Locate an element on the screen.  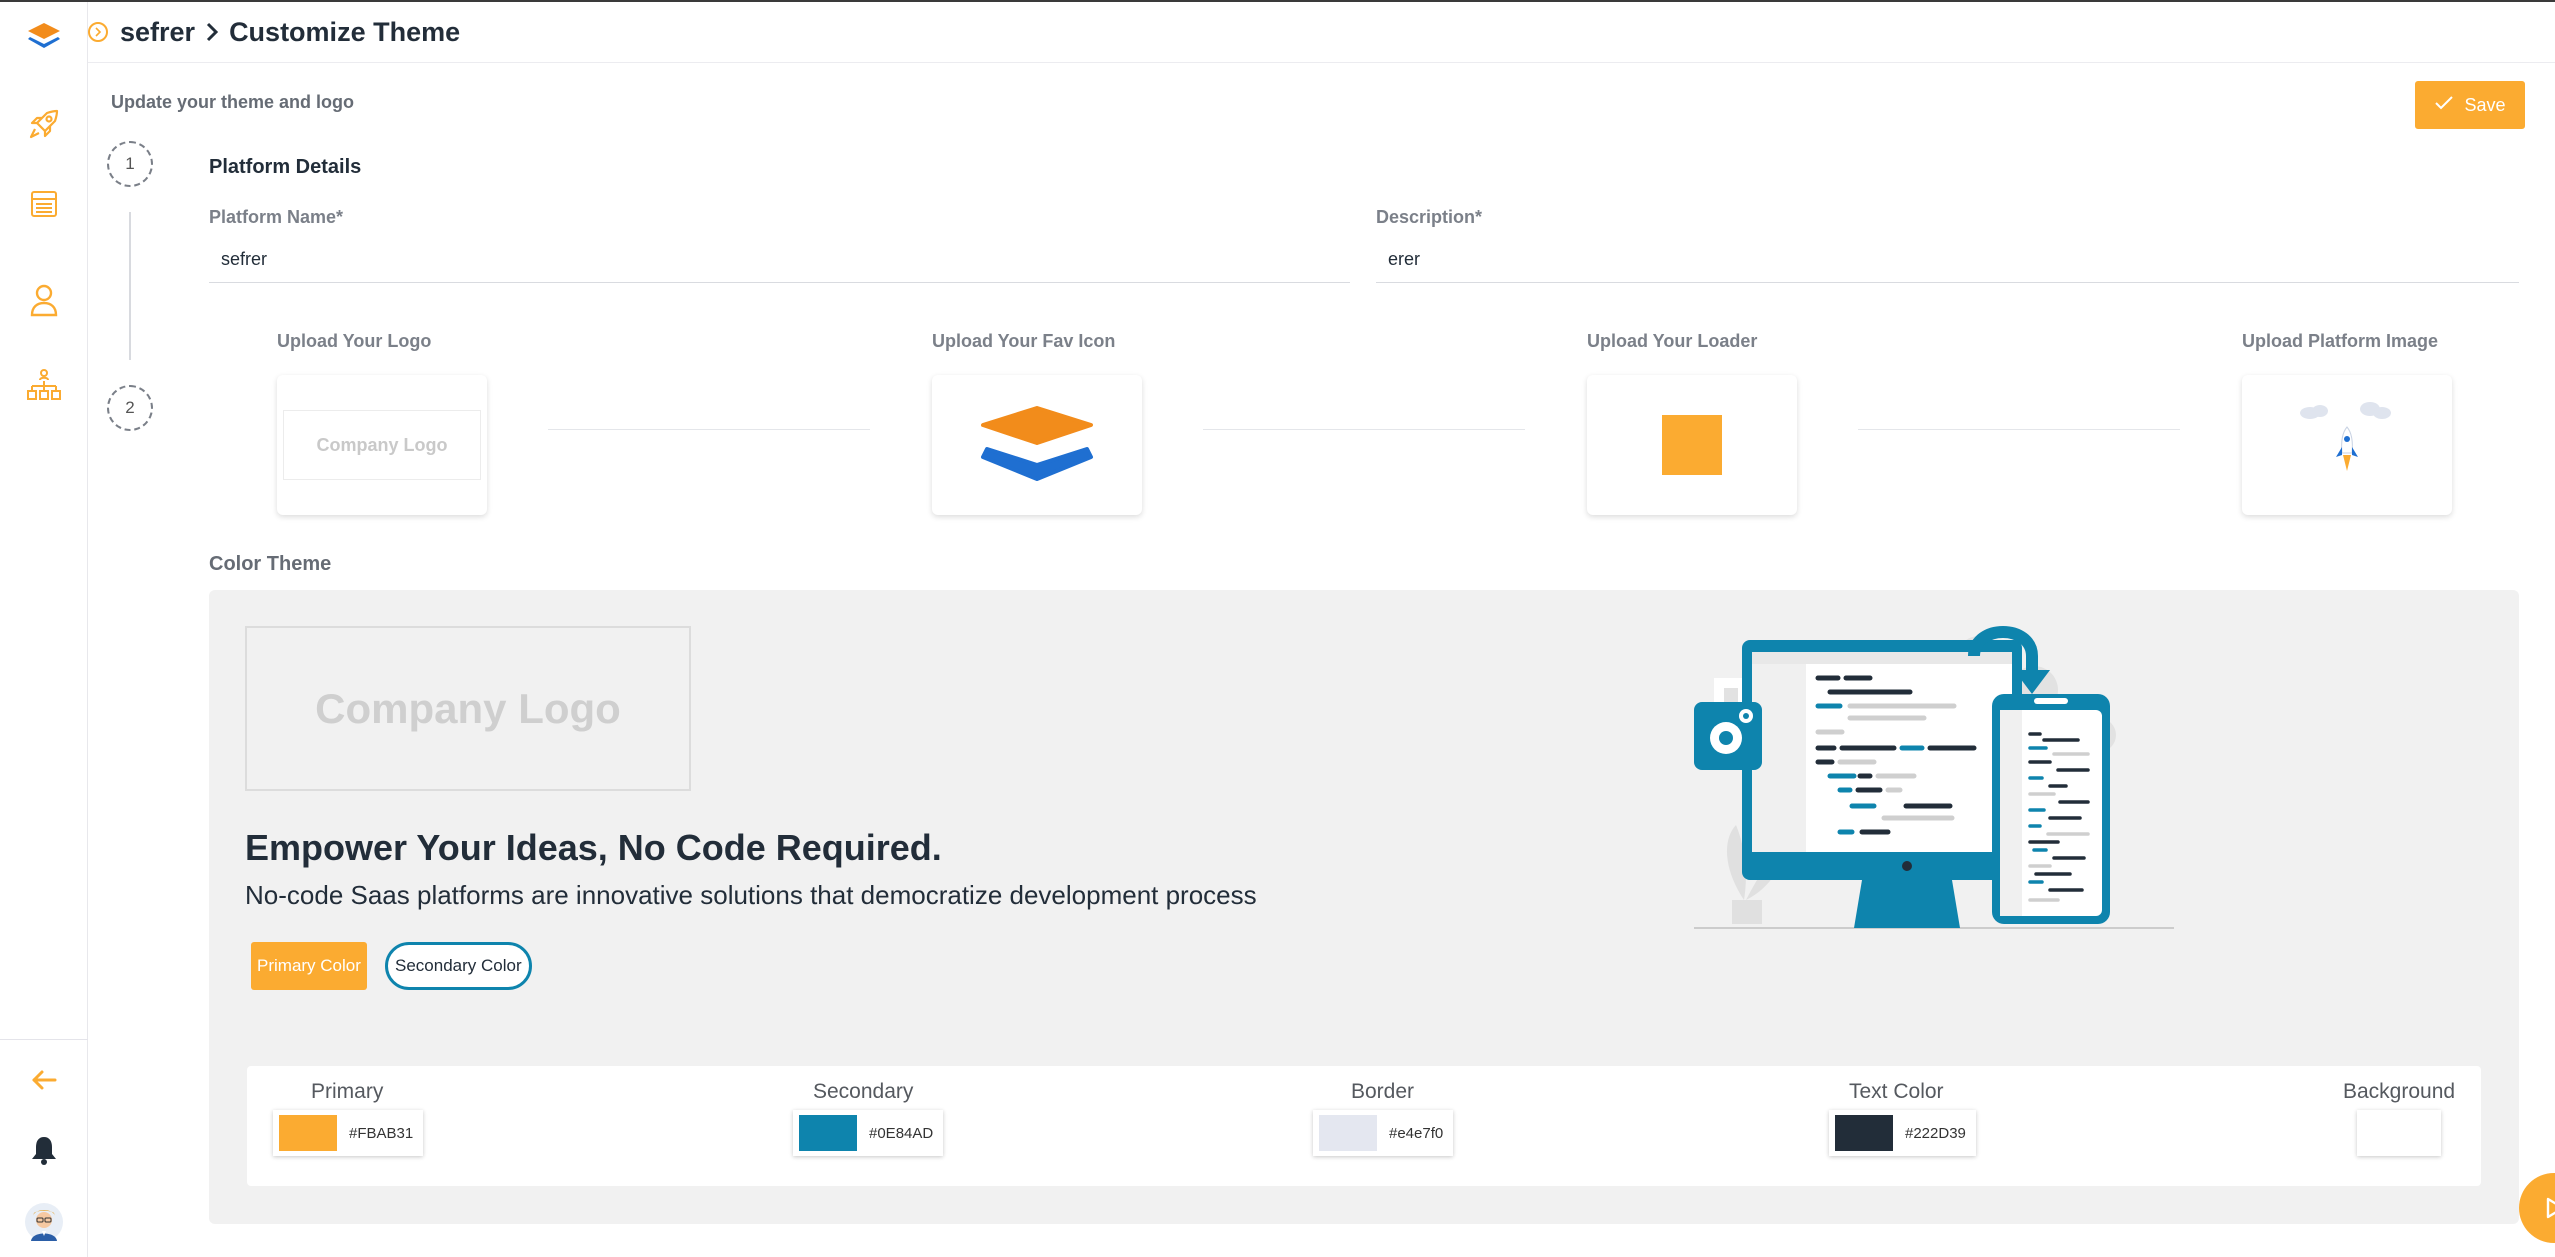
platform-name-label: Platform Name* is located at coordinates (276, 217).